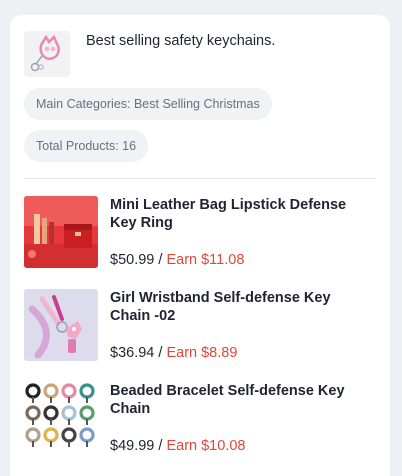 The image size is (402, 476). Describe the element at coordinates (148, 104) in the screenshot. I see `main-category-chip: Main Categories: Best Selling Christmas` at that location.